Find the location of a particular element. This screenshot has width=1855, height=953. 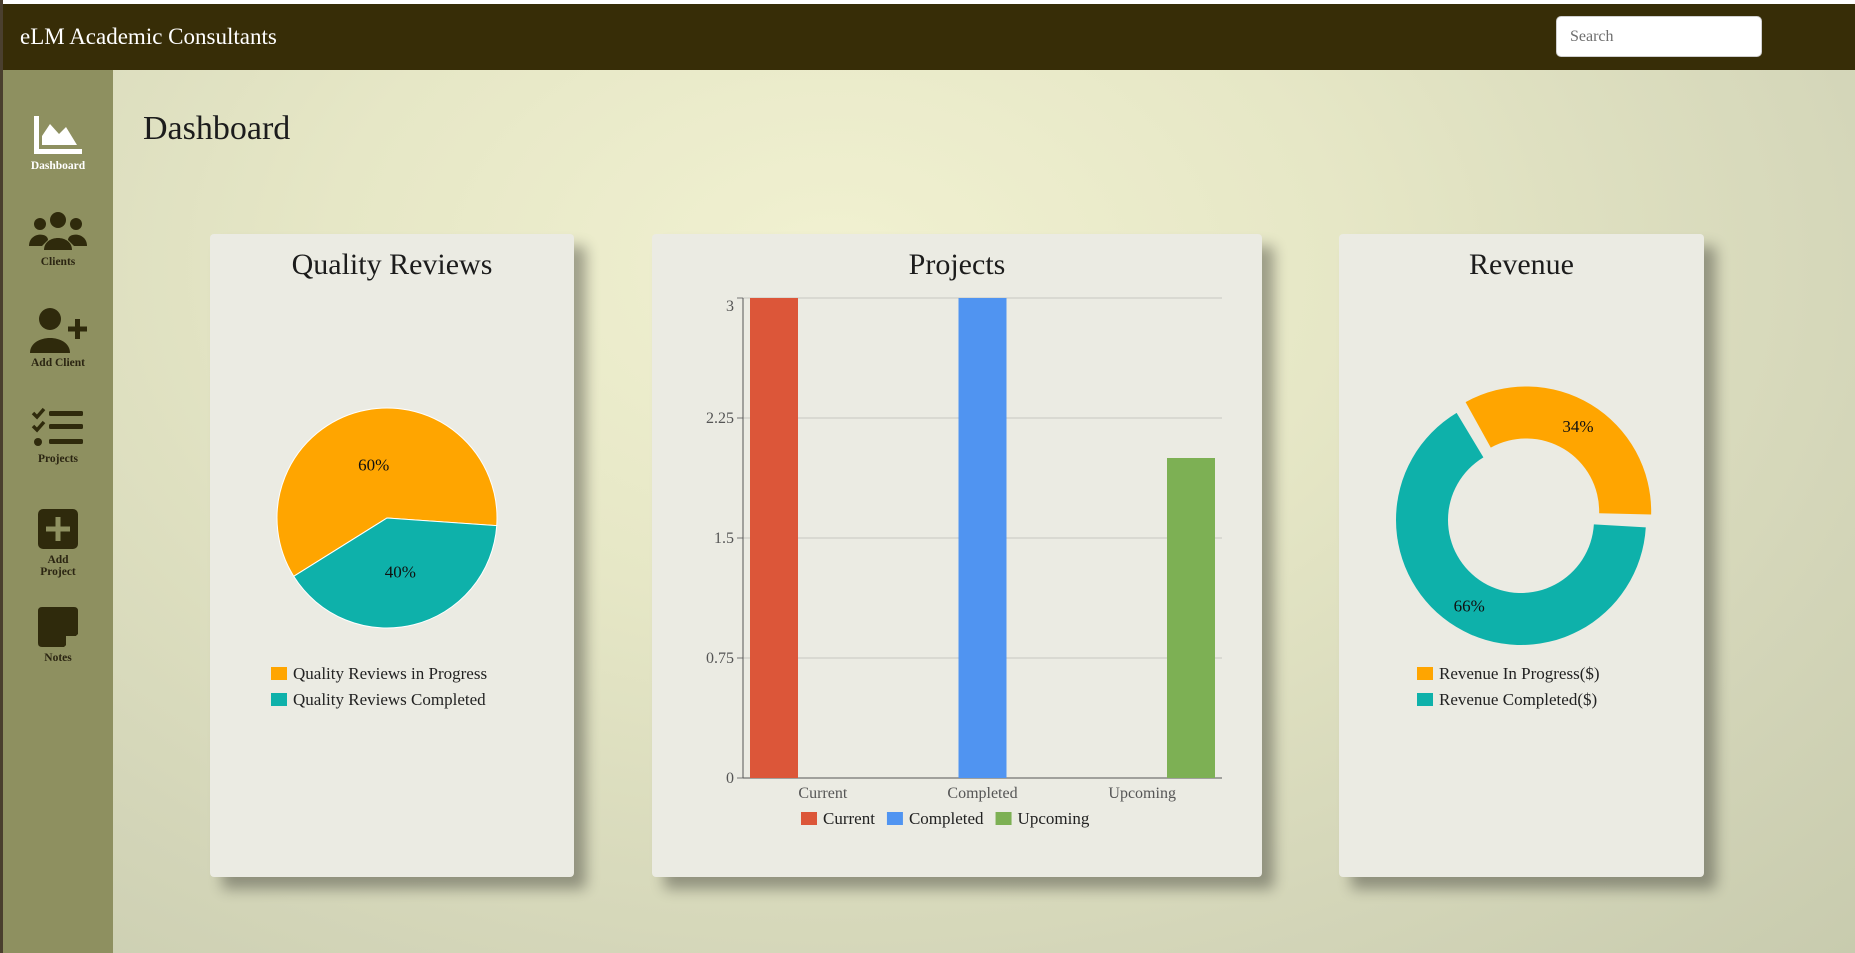

sidebar-item-add-project: Add Project is located at coordinates (58, 543).